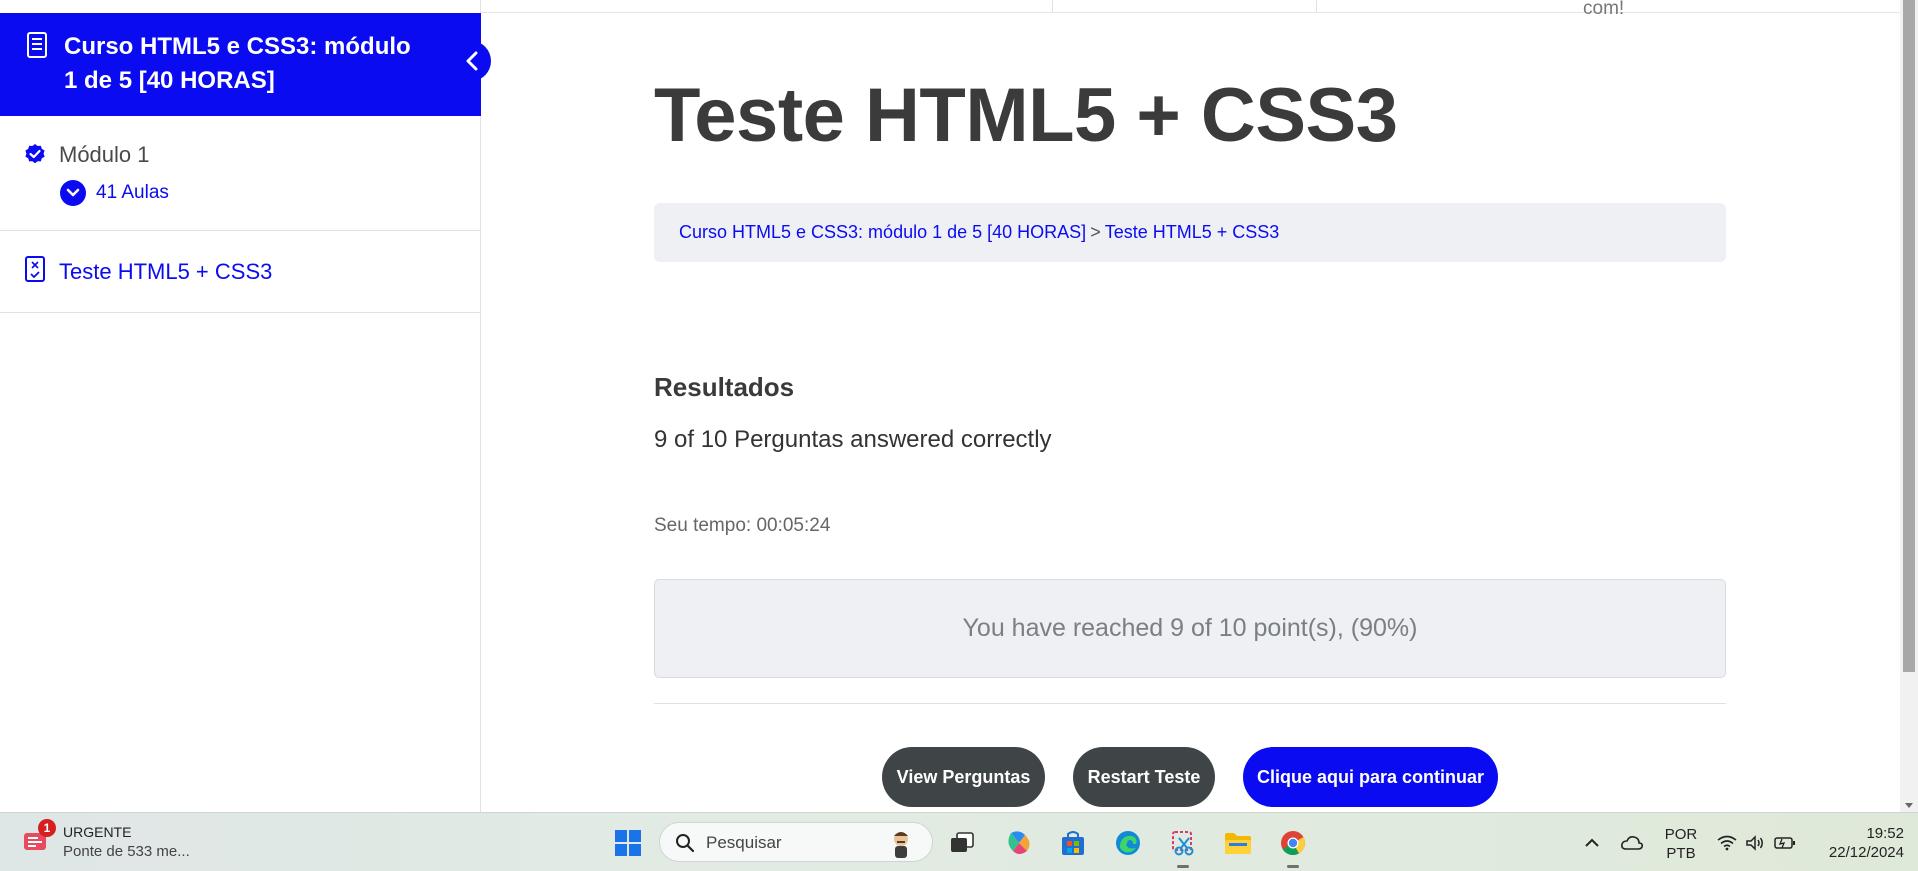  What do you see at coordinates (1183, 843) in the screenshot?
I see `snipping-tool-icon` at bounding box center [1183, 843].